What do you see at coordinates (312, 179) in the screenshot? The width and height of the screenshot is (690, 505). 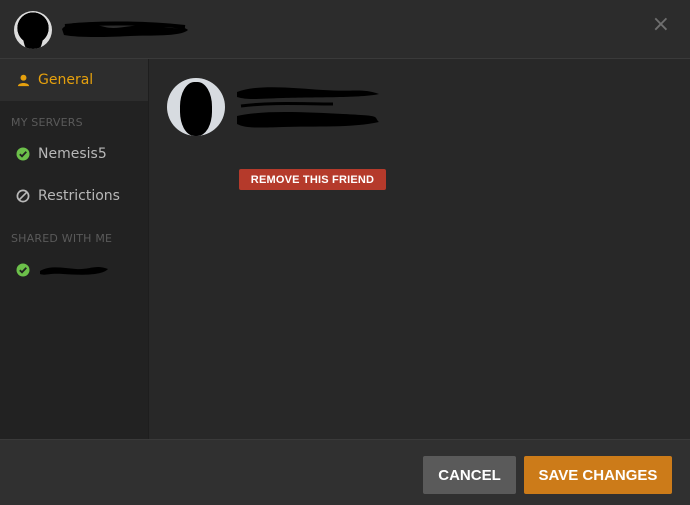 I see `remove-friend-button: REMOVE THIS FRIEND` at bounding box center [312, 179].